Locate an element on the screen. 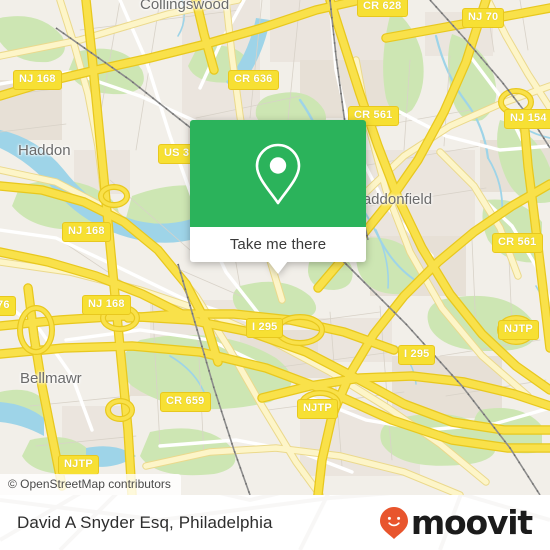 The image size is (550, 550). highway-shield: CR 628 is located at coordinates (382, 8).